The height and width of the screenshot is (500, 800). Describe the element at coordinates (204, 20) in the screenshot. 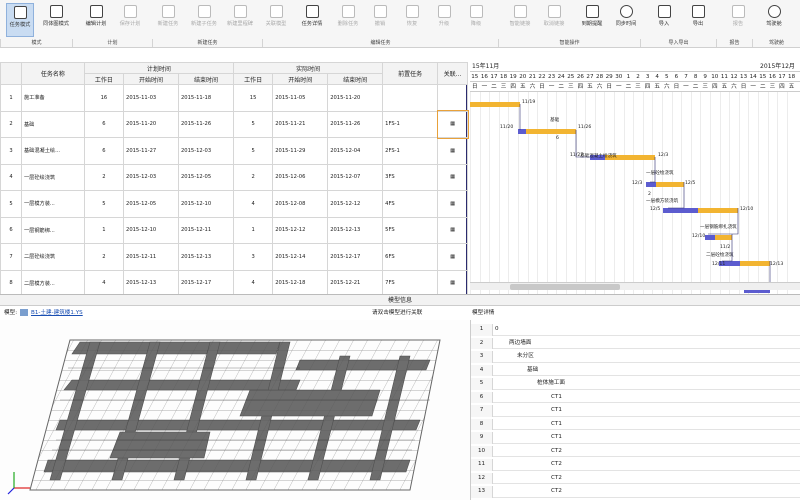

I see `new-subtask-button: 新建子任务` at that location.